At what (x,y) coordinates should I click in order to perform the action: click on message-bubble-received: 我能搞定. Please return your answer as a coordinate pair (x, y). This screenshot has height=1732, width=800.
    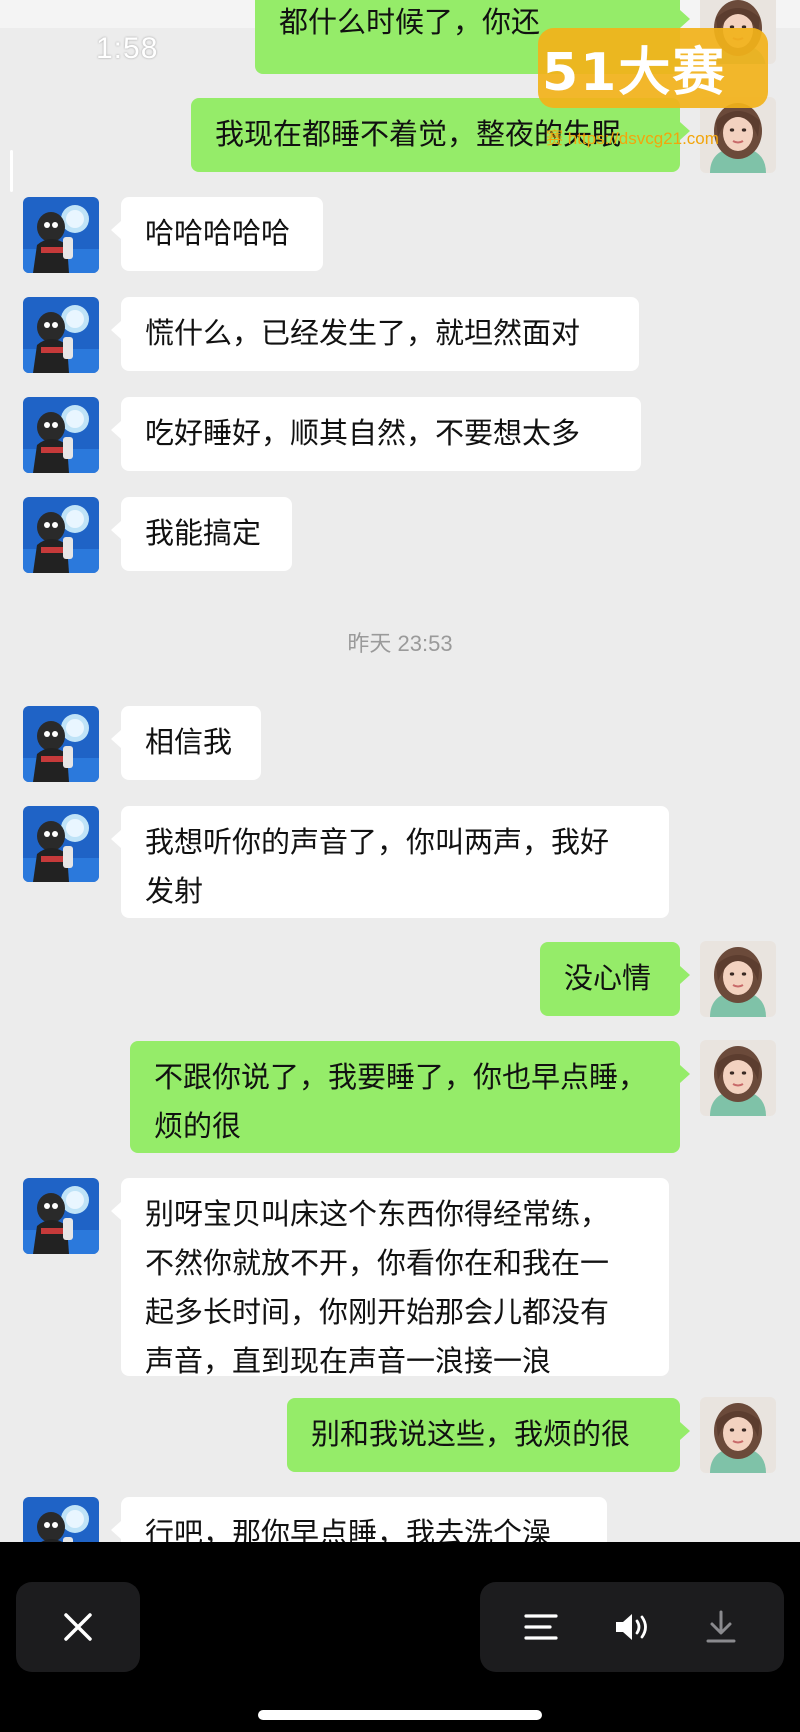
    Looking at the image, I should click on (201, 534).